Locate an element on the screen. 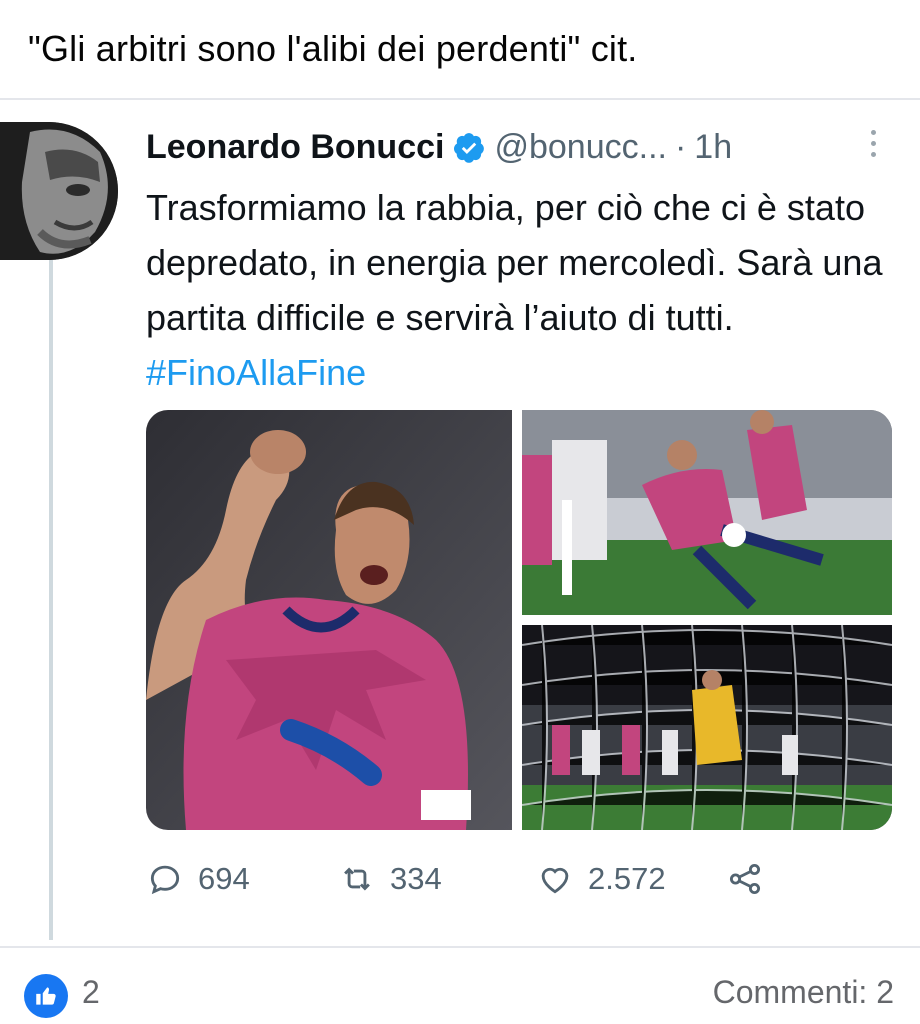 The image size is (920, 1024). share-button is located at coordinates (745, 879).